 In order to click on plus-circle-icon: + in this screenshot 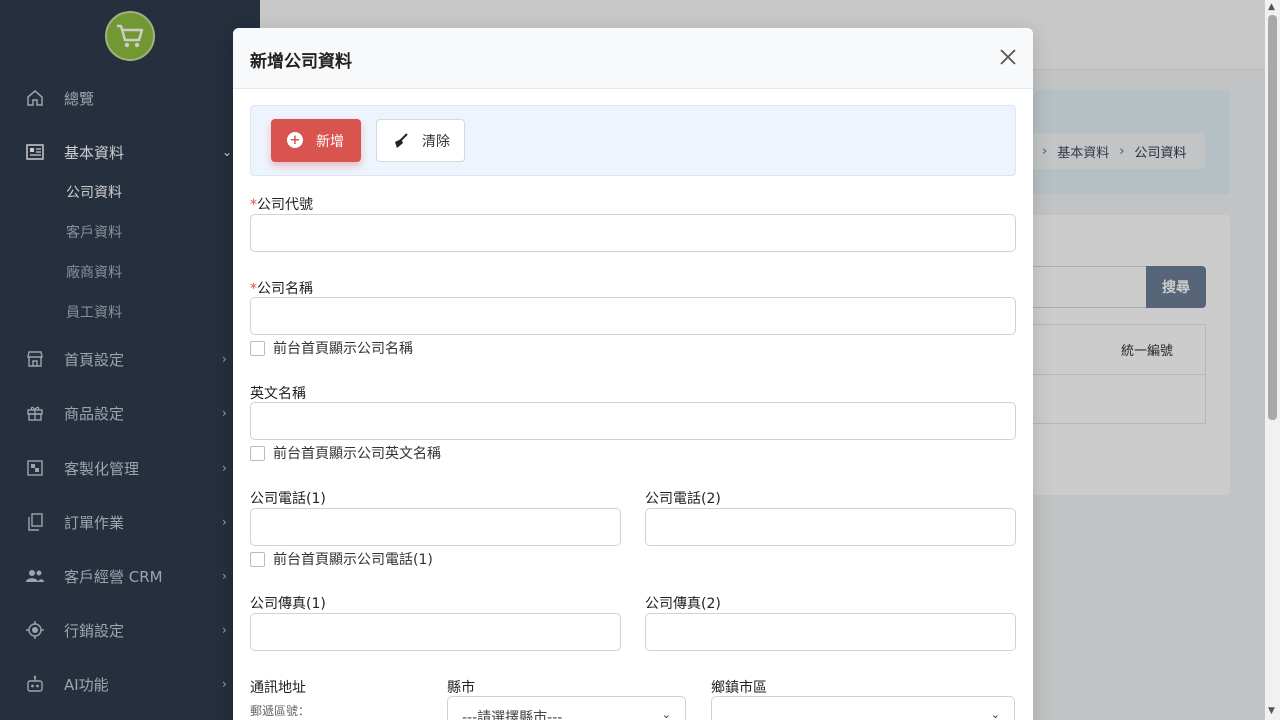, I will do `click(295, 140)`.